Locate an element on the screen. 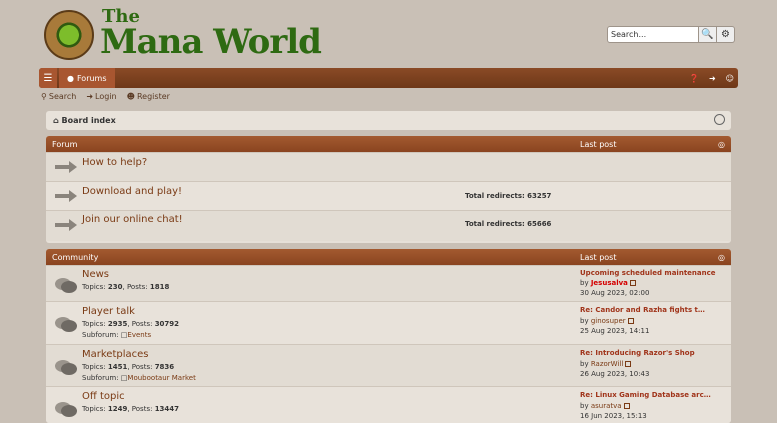 Image resolution: width=777 pixels, height=423 pixels. search-icon: ⚲ is located at coordinates (44, 96).